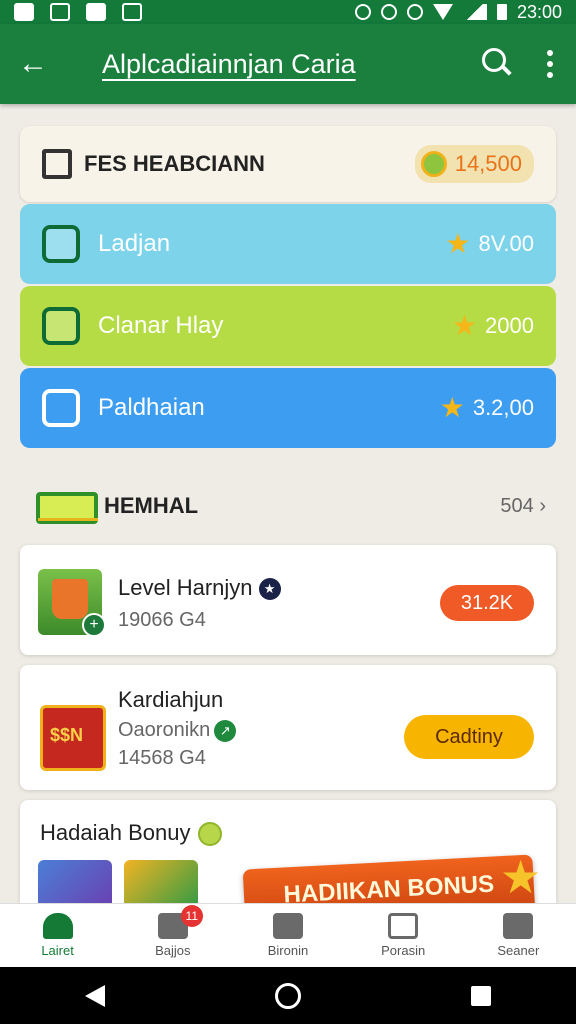  I want to click on wifi-icon, so click(442, 12).